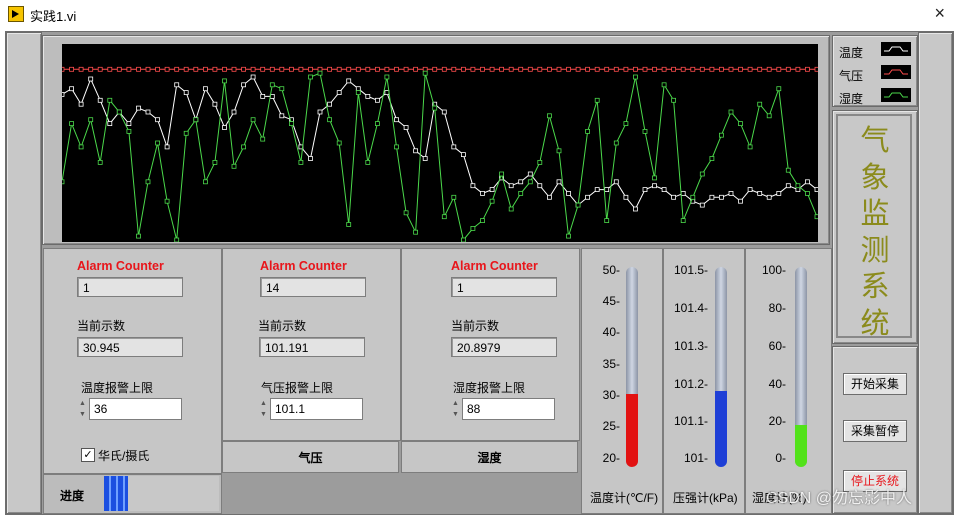 Image resolution: width=957 pixels, height=515 pixels. What do you see at coordinates (508, 409) in the screenshot?
I see `humidity-limit-input: 88` at bounding box center [508, 409].